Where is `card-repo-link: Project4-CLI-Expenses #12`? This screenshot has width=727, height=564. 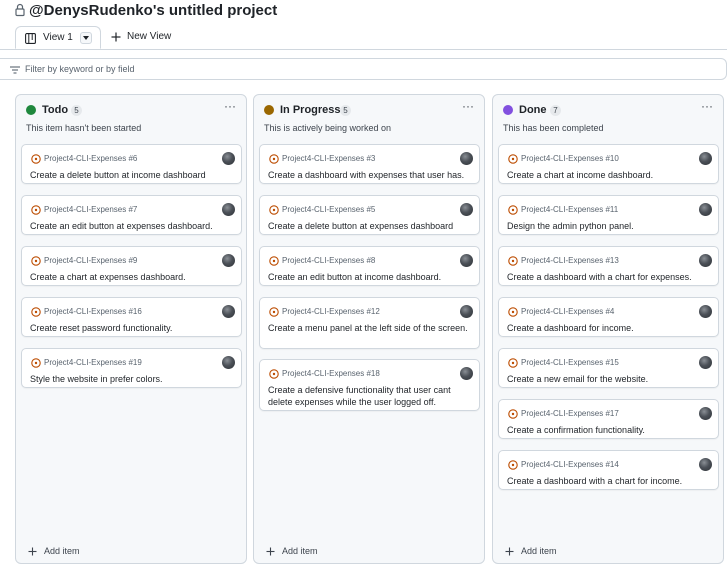 card-repo-link: Project4-CLI-Expenses #12 is located at coordinates (331, 311).